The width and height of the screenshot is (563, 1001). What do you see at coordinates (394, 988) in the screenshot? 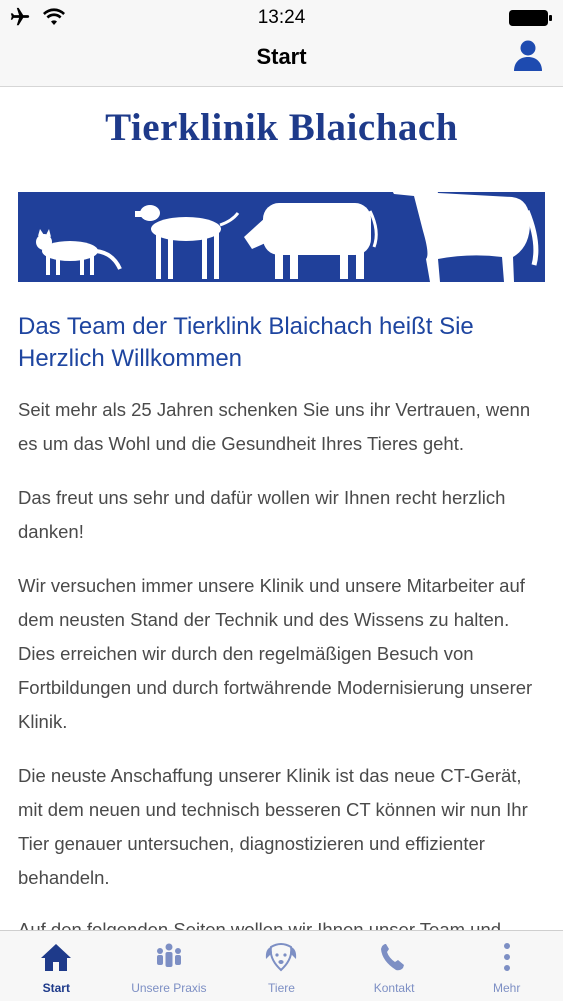
I see `tab-kontakt-label: Kontakt` at bounding box center [394, 988].